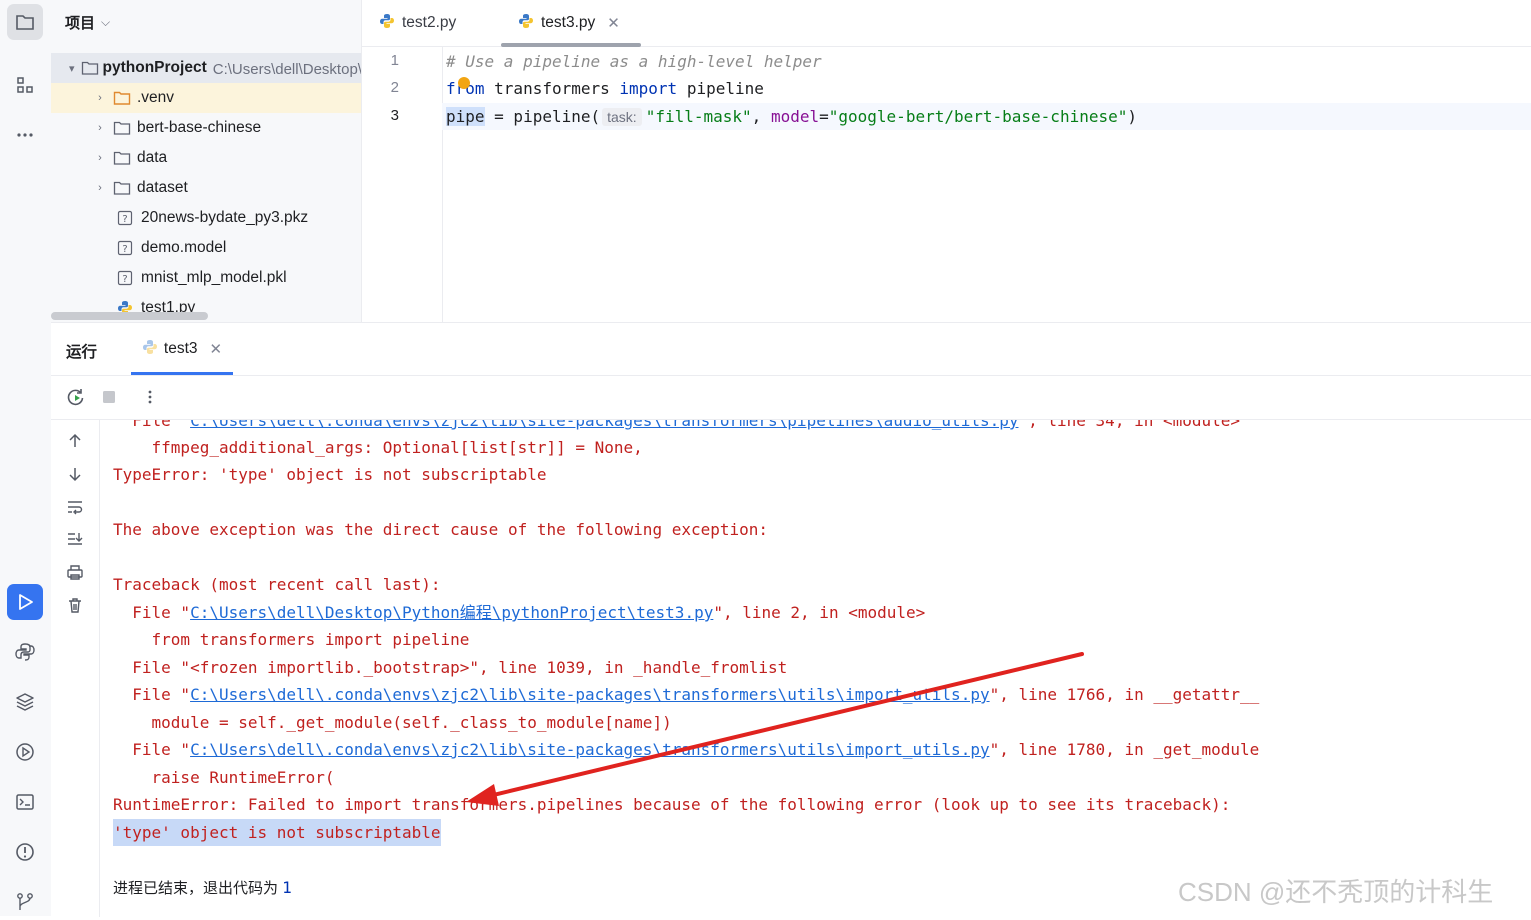 This screenshot has height=920, width=1531. I want to click on line-number: 3, so click(394, 115).